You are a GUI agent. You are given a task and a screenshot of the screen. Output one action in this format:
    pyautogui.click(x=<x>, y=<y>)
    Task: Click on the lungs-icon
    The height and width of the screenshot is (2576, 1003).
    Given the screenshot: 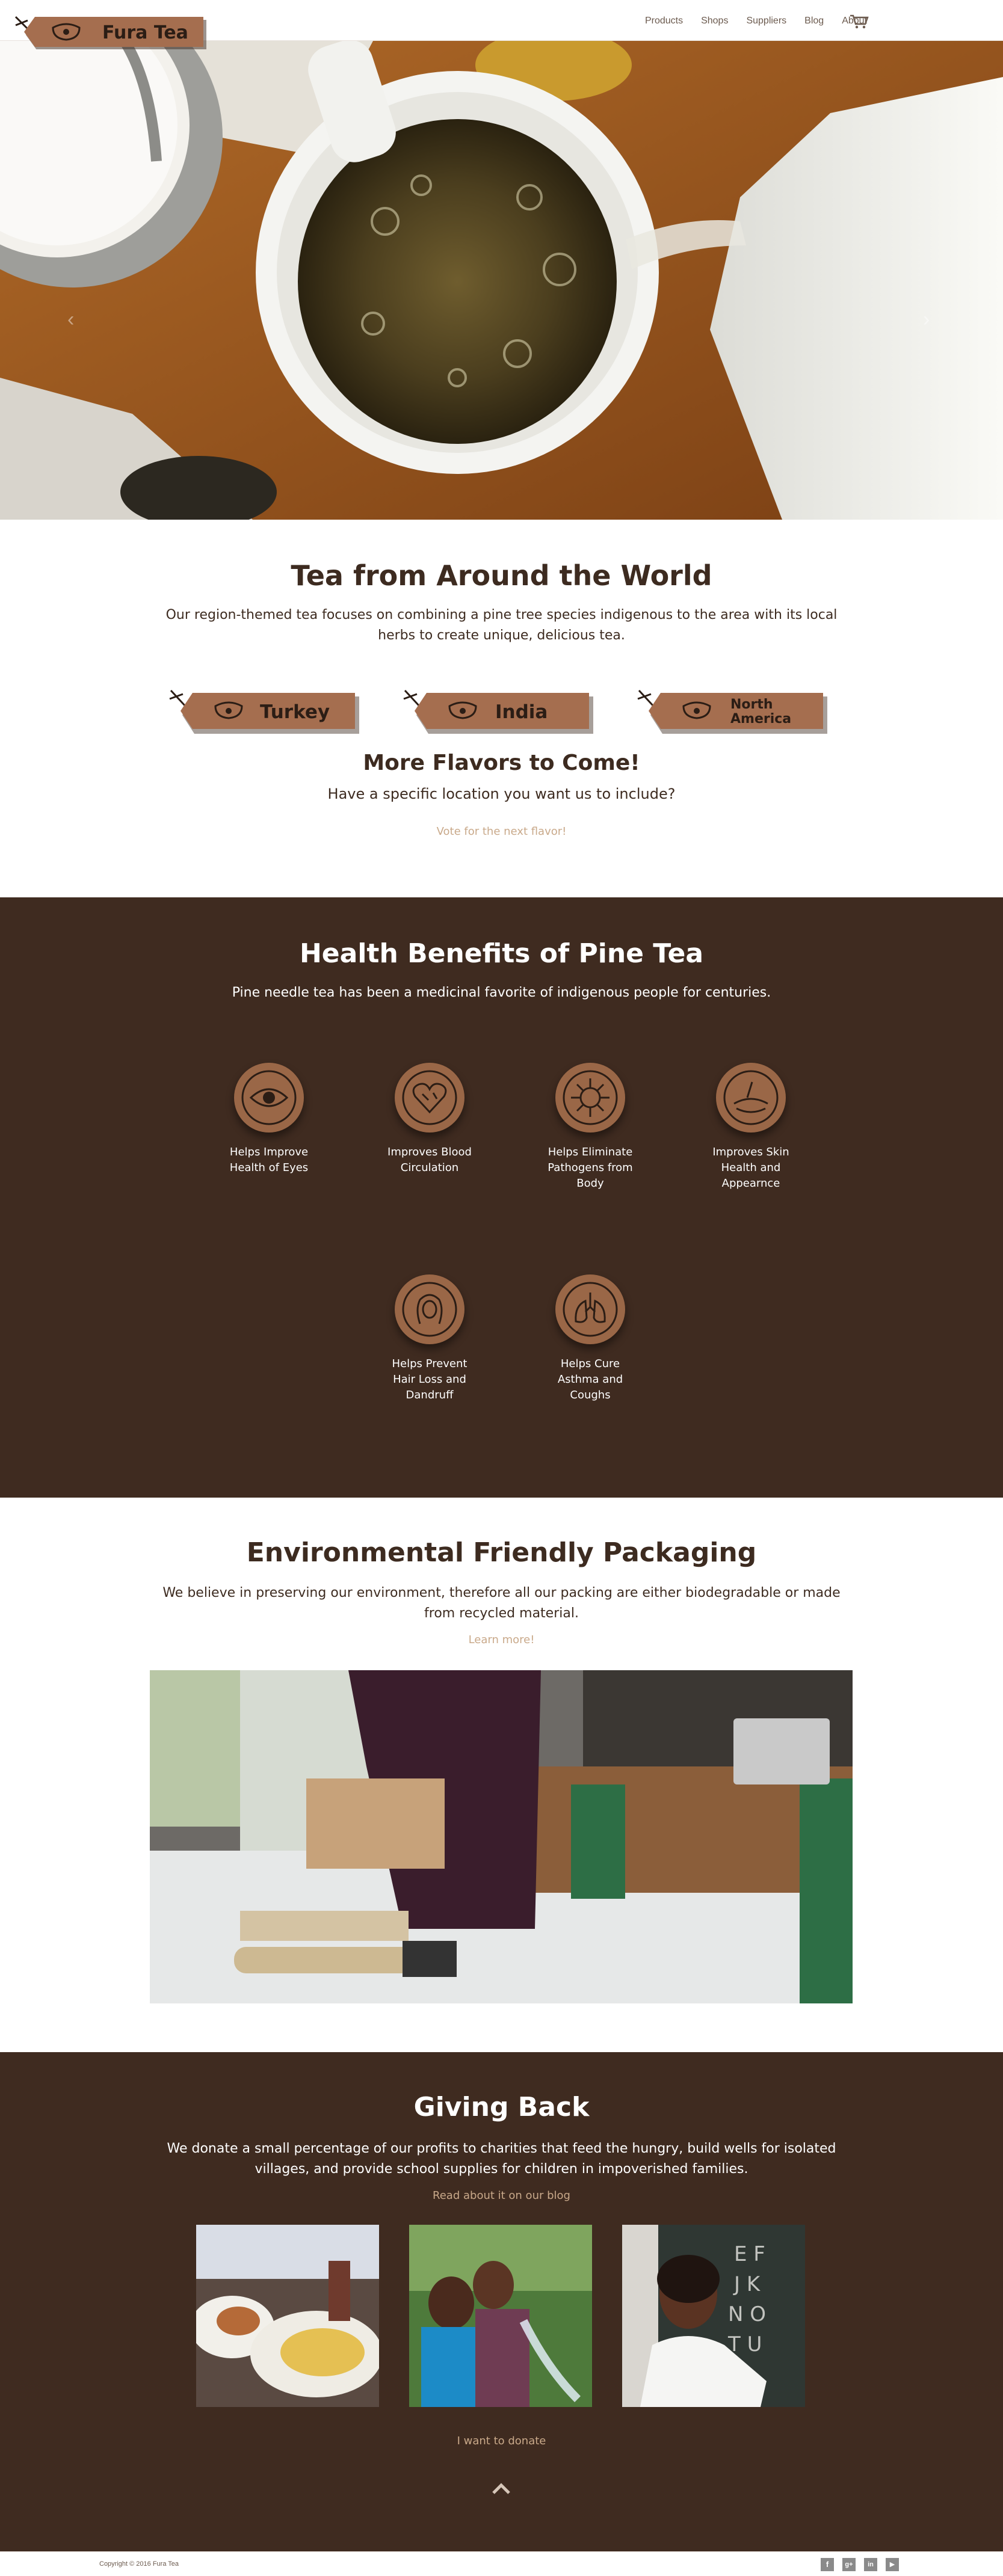 What is the action you would take?
    pyautogui.click(x=590, y=1309)
    